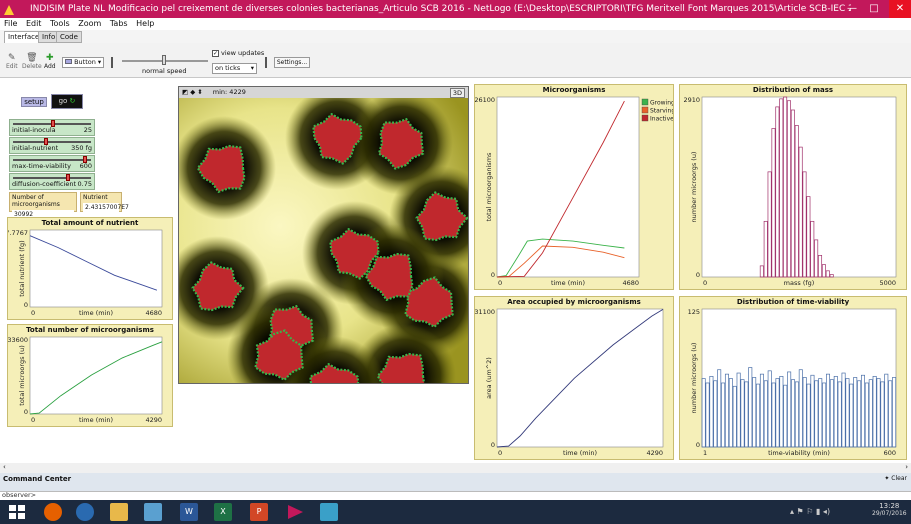 This screenshot has width=911, height=524. I want to click on 3d-view-button: 3D, so click(457, 93).